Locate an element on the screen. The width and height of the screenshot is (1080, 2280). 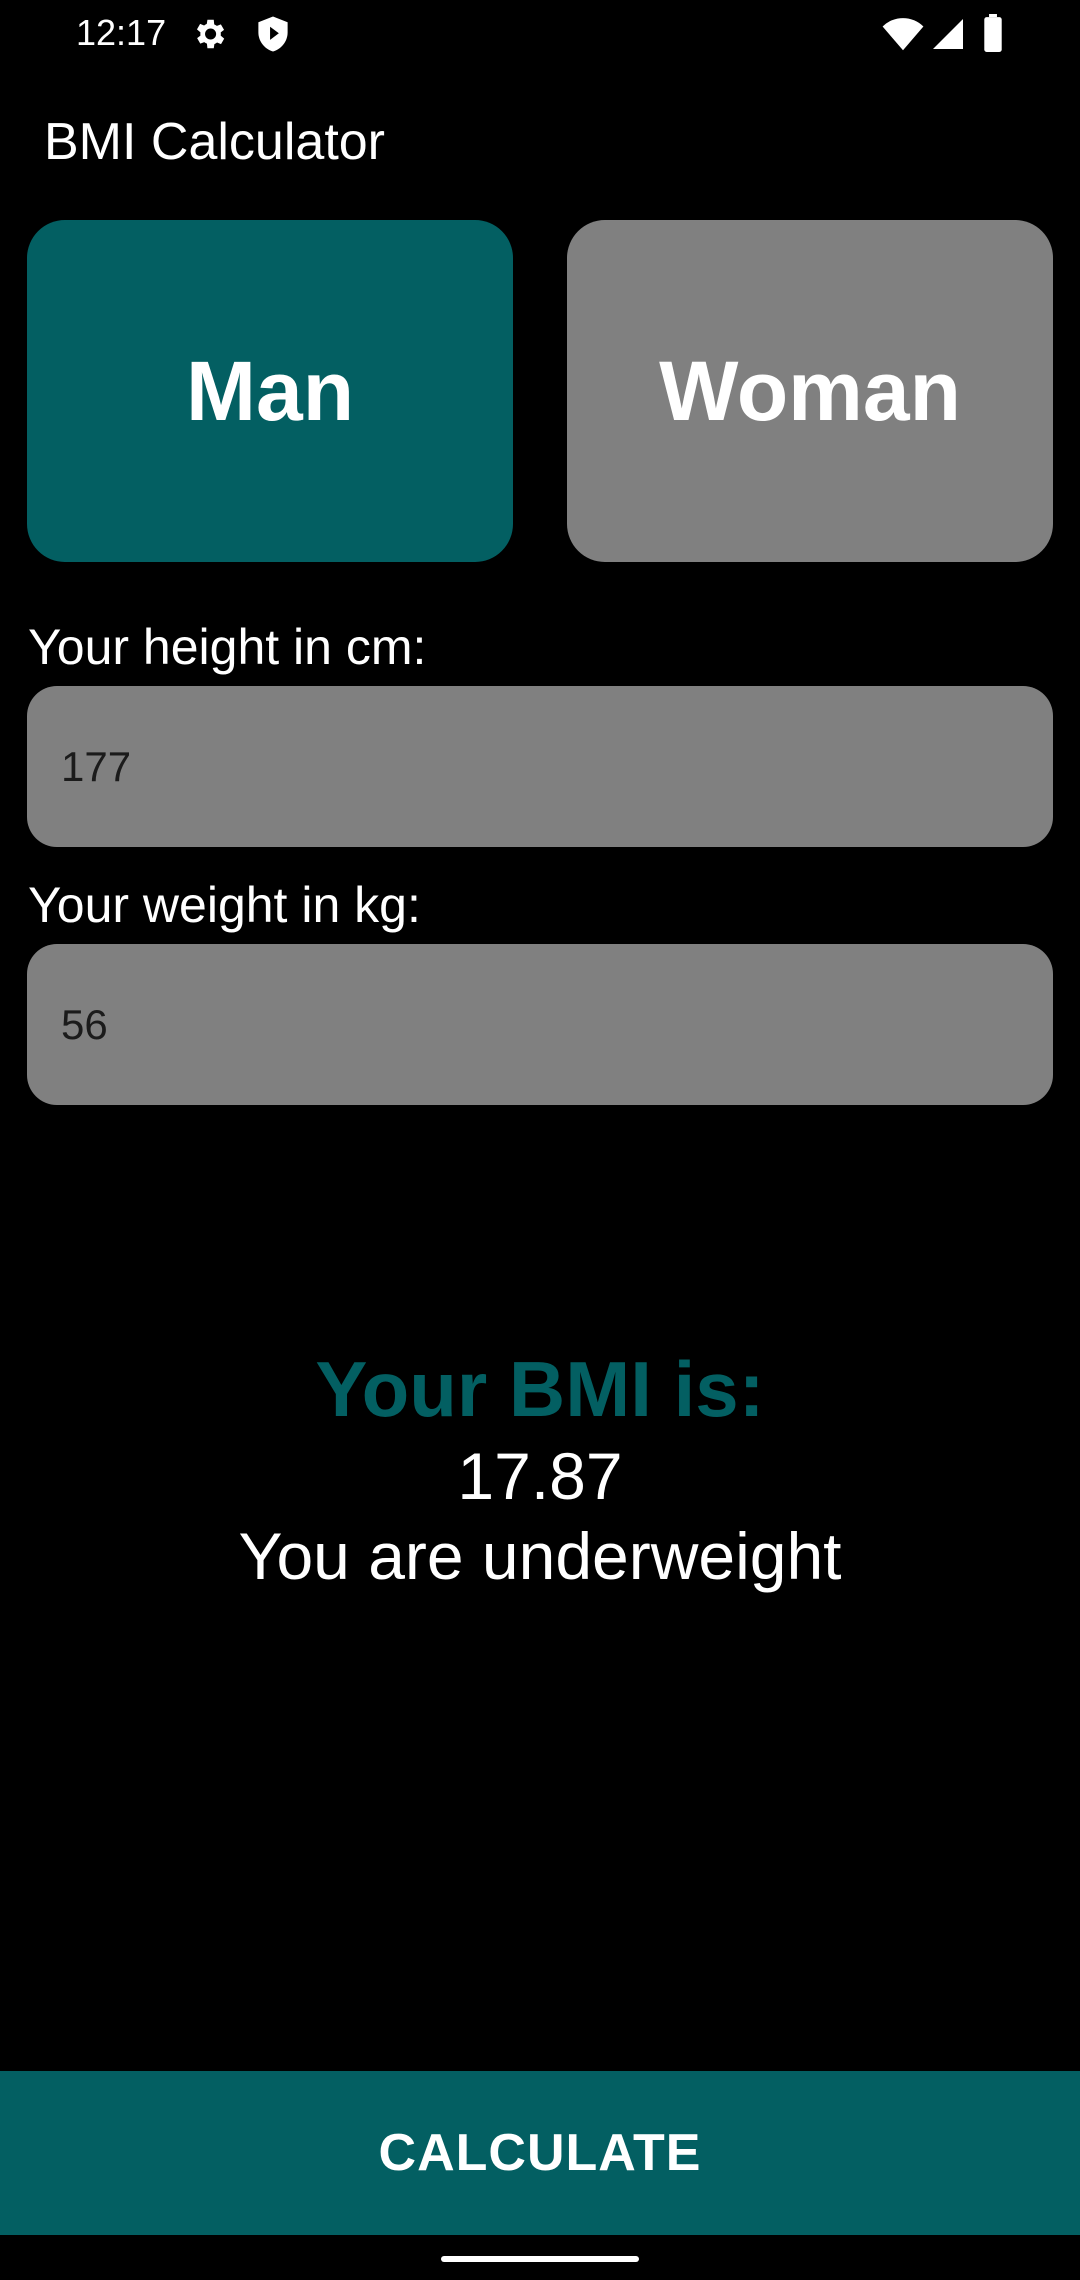
battery-icon is located at coordinates (993, 33).